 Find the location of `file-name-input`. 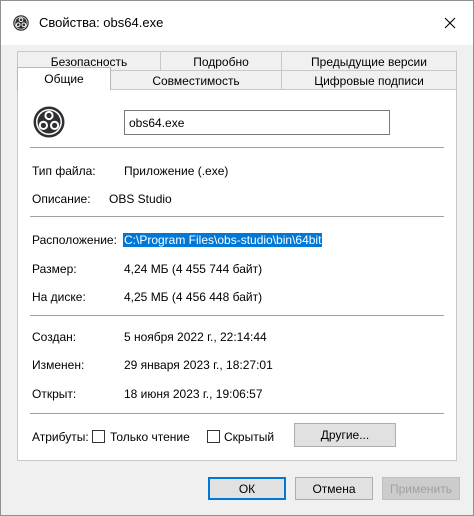

file-name-input is located at coordinates (257, 122).